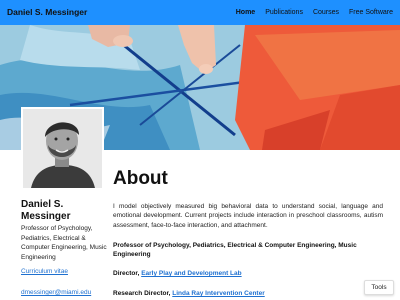  What do you see at coordinates (142, 293) in the screenshot?
I see `research-director-label: Research Director,` at bounding box center [142, 293].